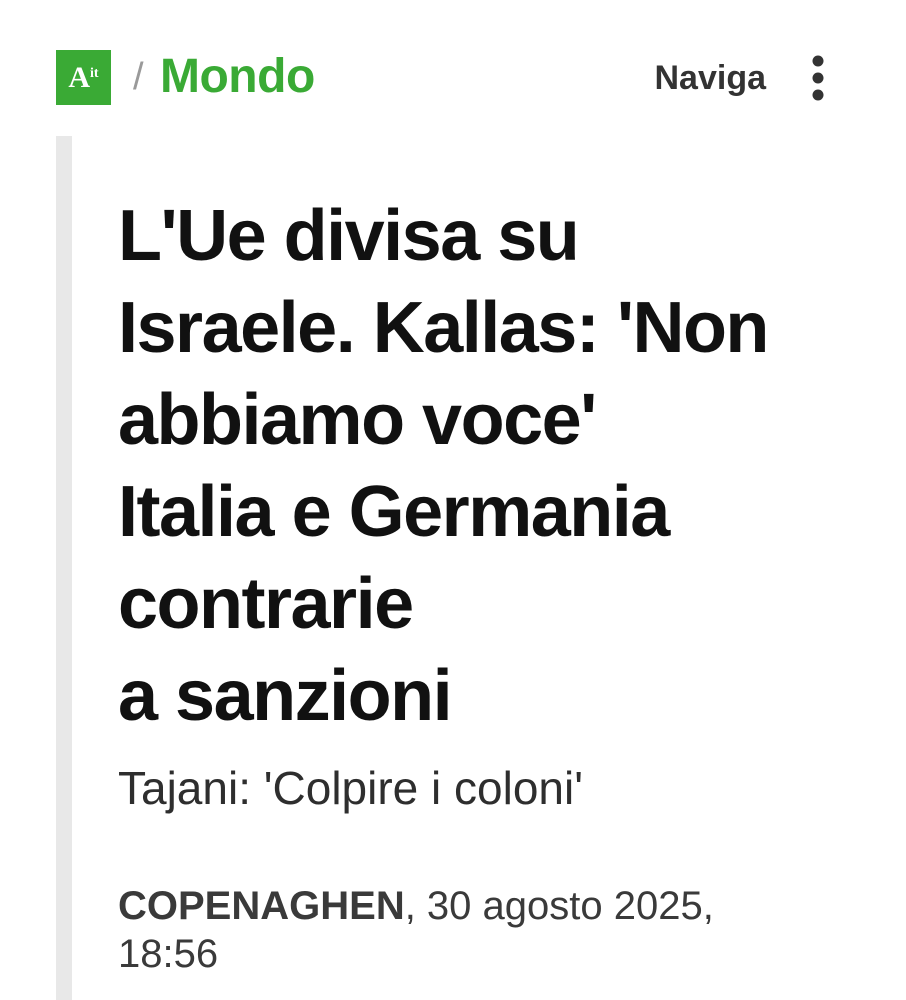  I want to click on naviga-button: Naviga, so click(711, 78).